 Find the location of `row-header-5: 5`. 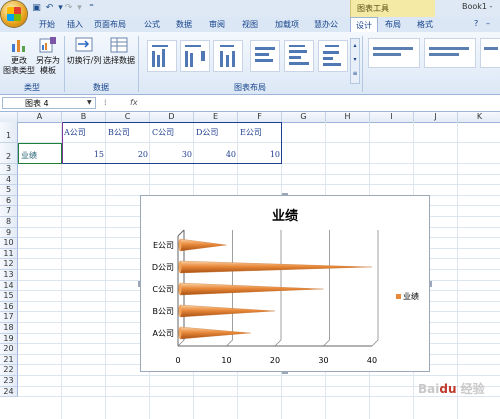

row-header-5: 5 is located at coordinates (9, 190).